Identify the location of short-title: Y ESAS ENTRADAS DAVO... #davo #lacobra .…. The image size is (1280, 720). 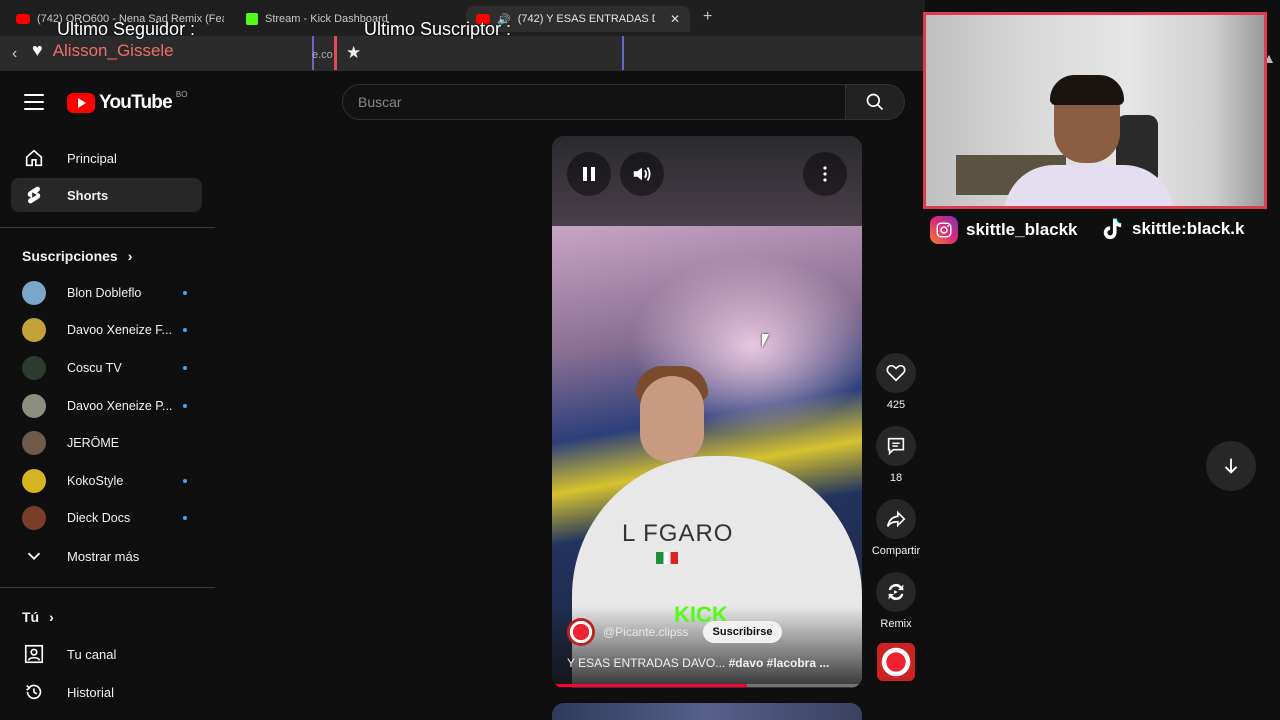
(707, 663).